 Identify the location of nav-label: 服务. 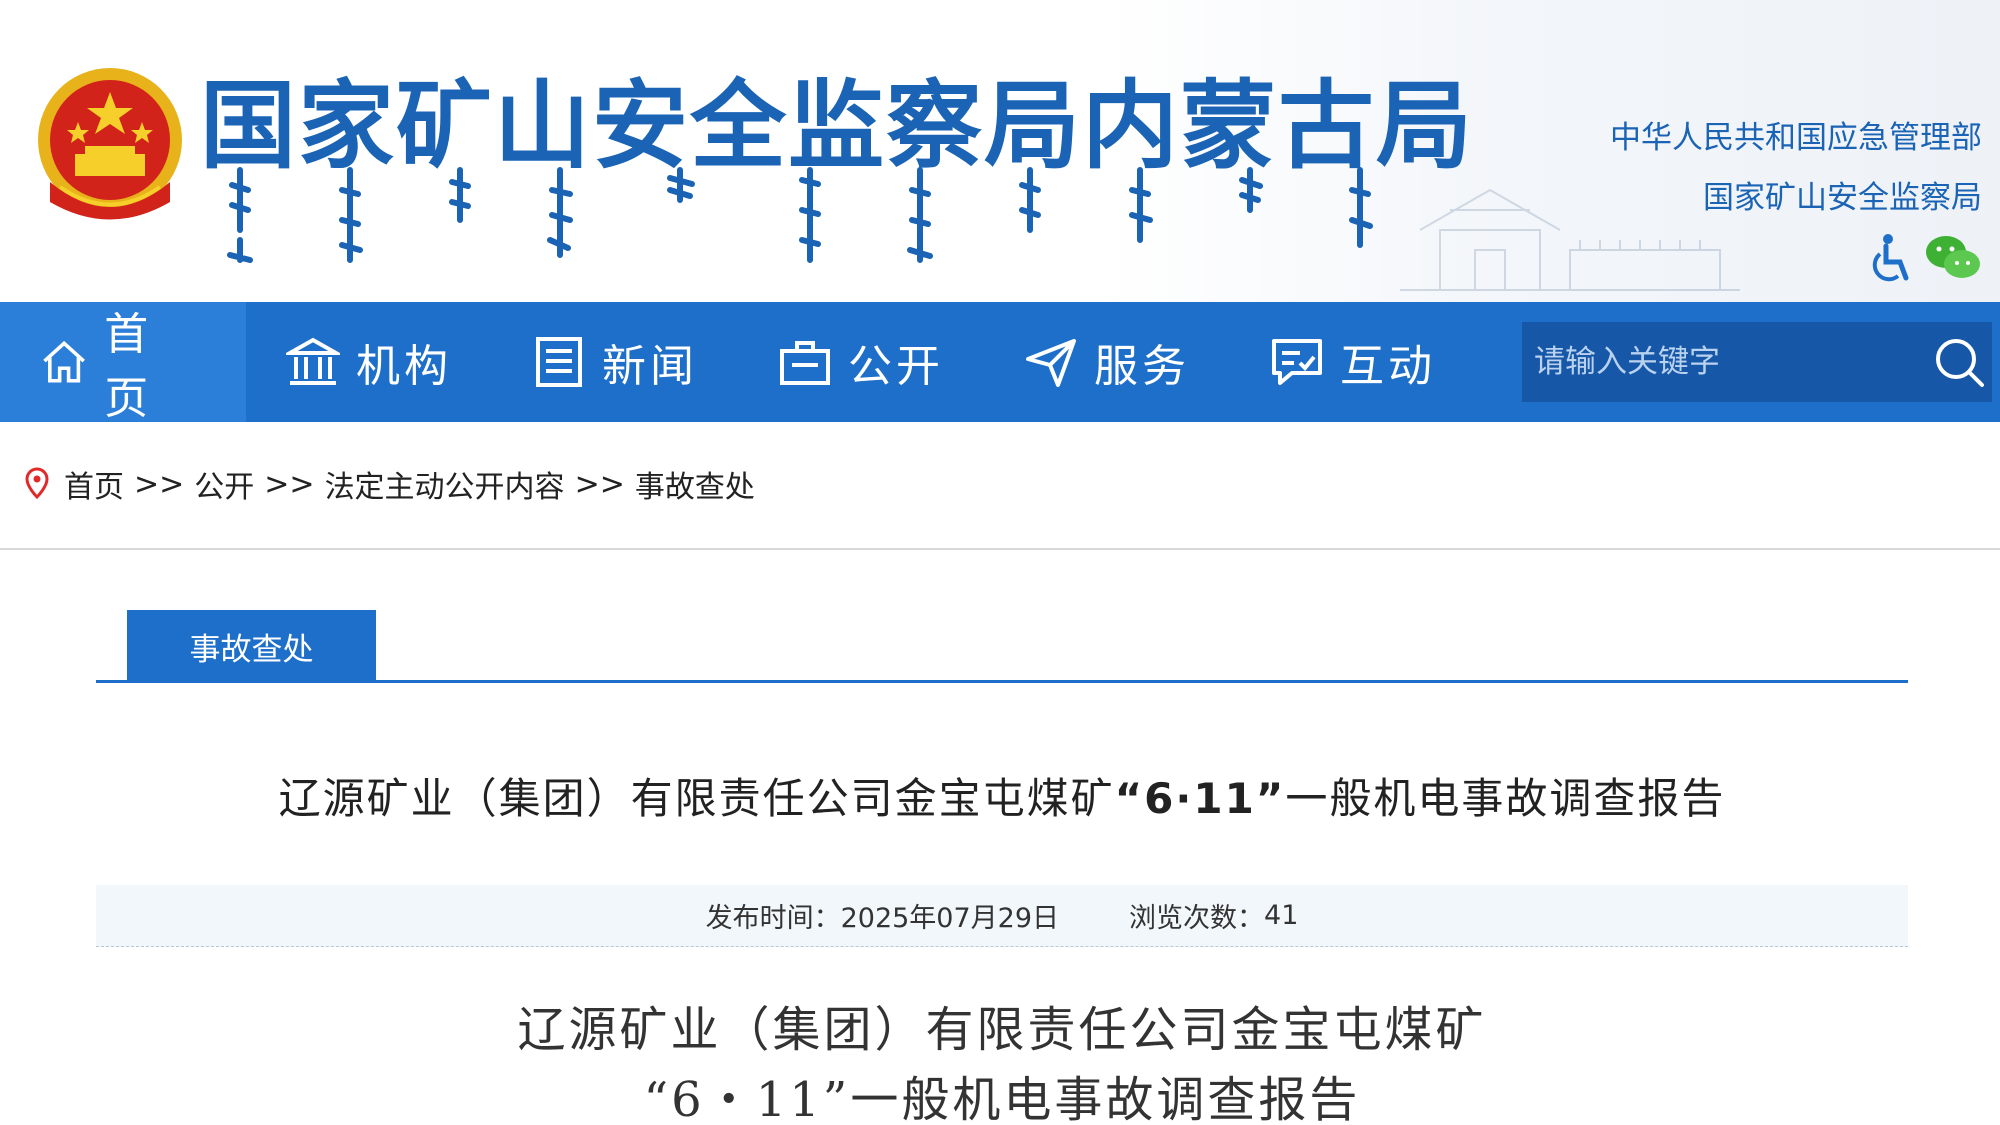
(1142, 366).